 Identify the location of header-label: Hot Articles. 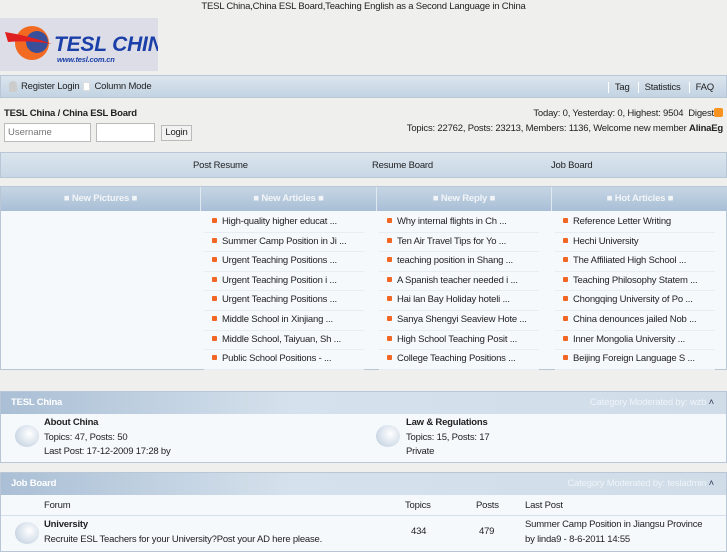
(640, 198).